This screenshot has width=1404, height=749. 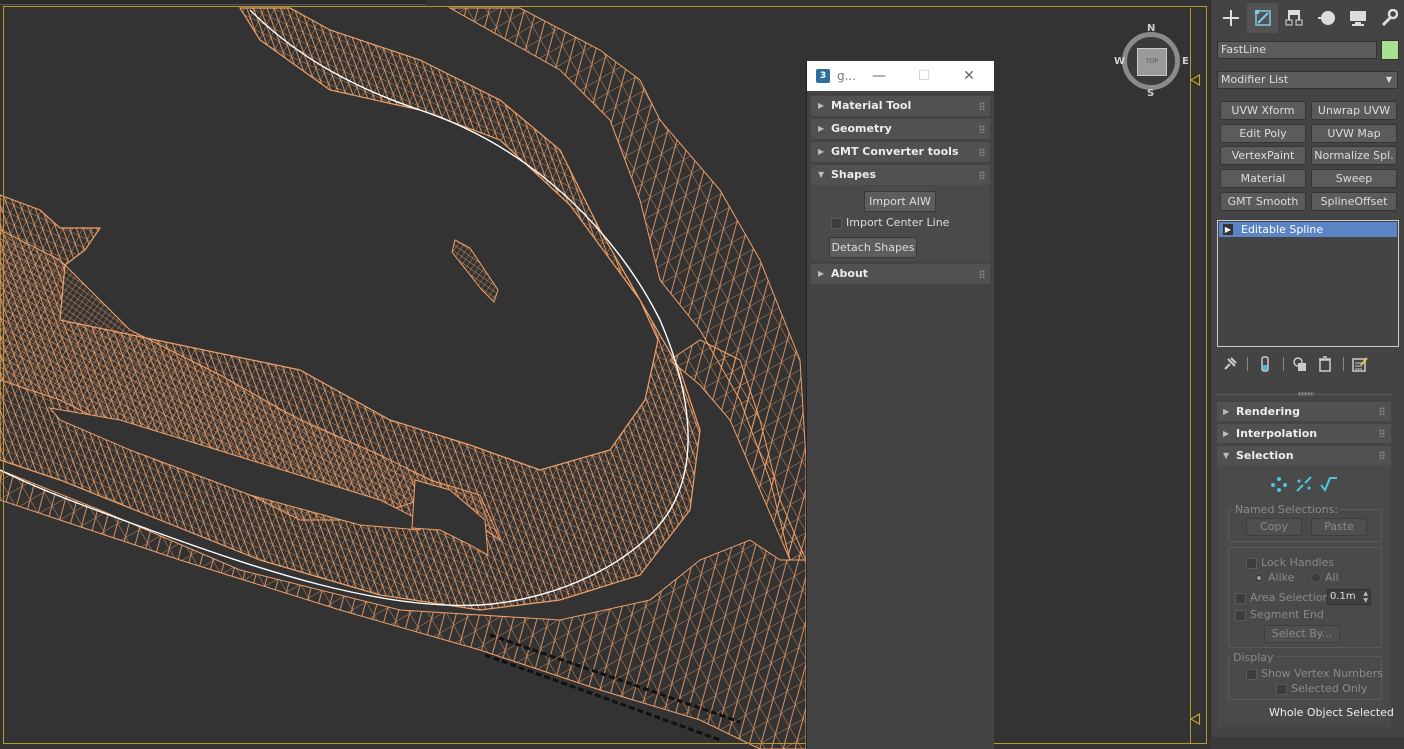 What do you see at coordinates (1230, 364) in the screenshot?
I see `pin-stack-icon` at bounding box center [1230, 364].